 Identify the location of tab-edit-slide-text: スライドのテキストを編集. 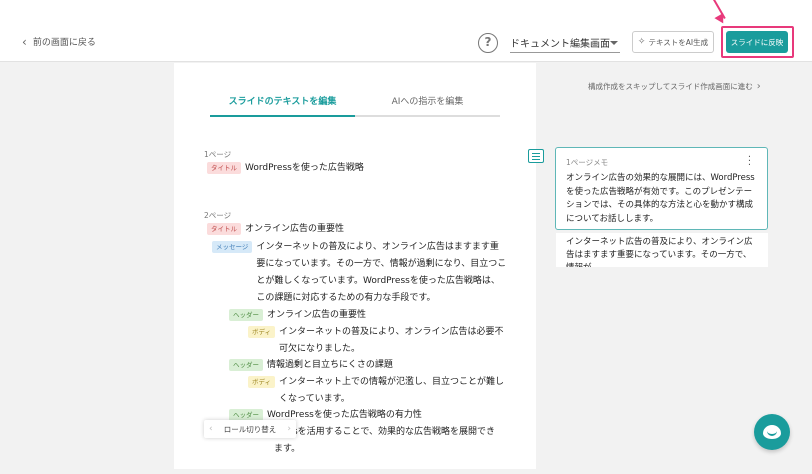
(282, 105).